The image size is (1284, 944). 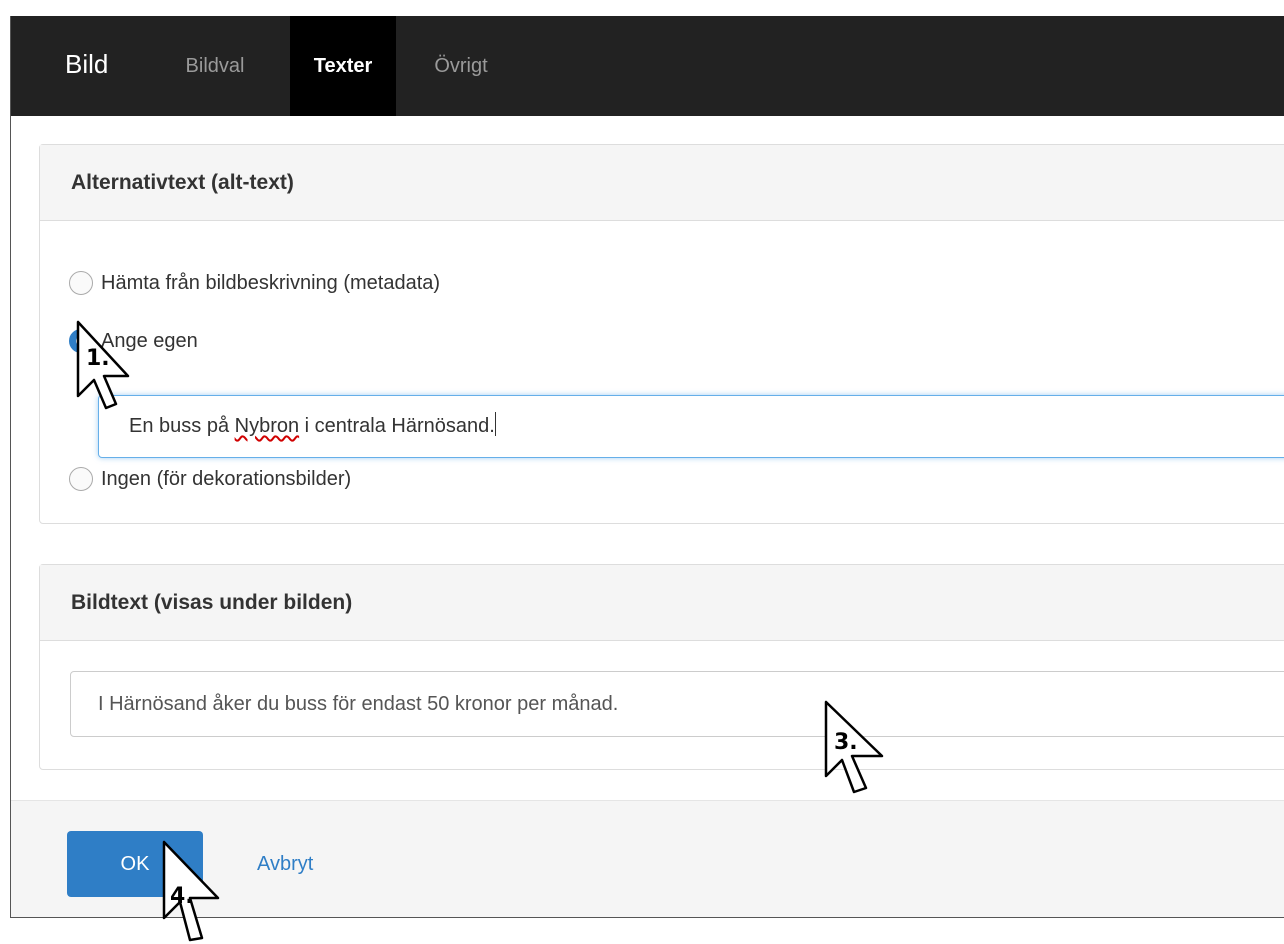 I want to click on step-one-label: 1., so click(x=98, y=358).